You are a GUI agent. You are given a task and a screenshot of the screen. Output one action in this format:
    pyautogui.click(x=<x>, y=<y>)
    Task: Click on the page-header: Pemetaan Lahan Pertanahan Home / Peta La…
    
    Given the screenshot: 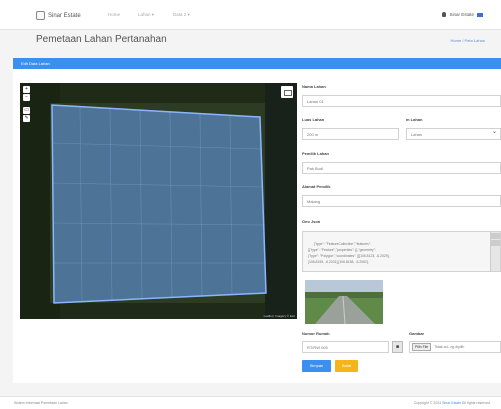 What is the action you would take?
    pyautogui.click(x=250, y=41)
    